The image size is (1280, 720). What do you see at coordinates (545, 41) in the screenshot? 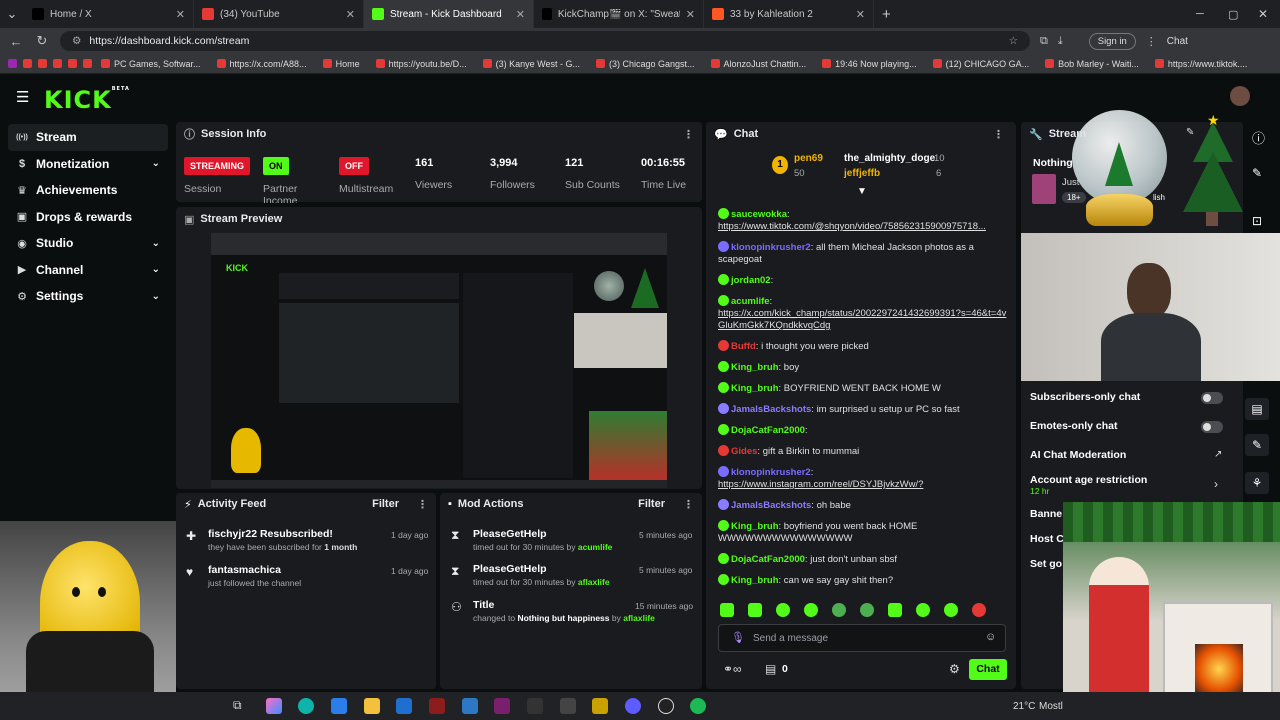
I see `url-field: ⚙ https://dashboard.kick.com/stream ☆` at bounding box center [545, 41].